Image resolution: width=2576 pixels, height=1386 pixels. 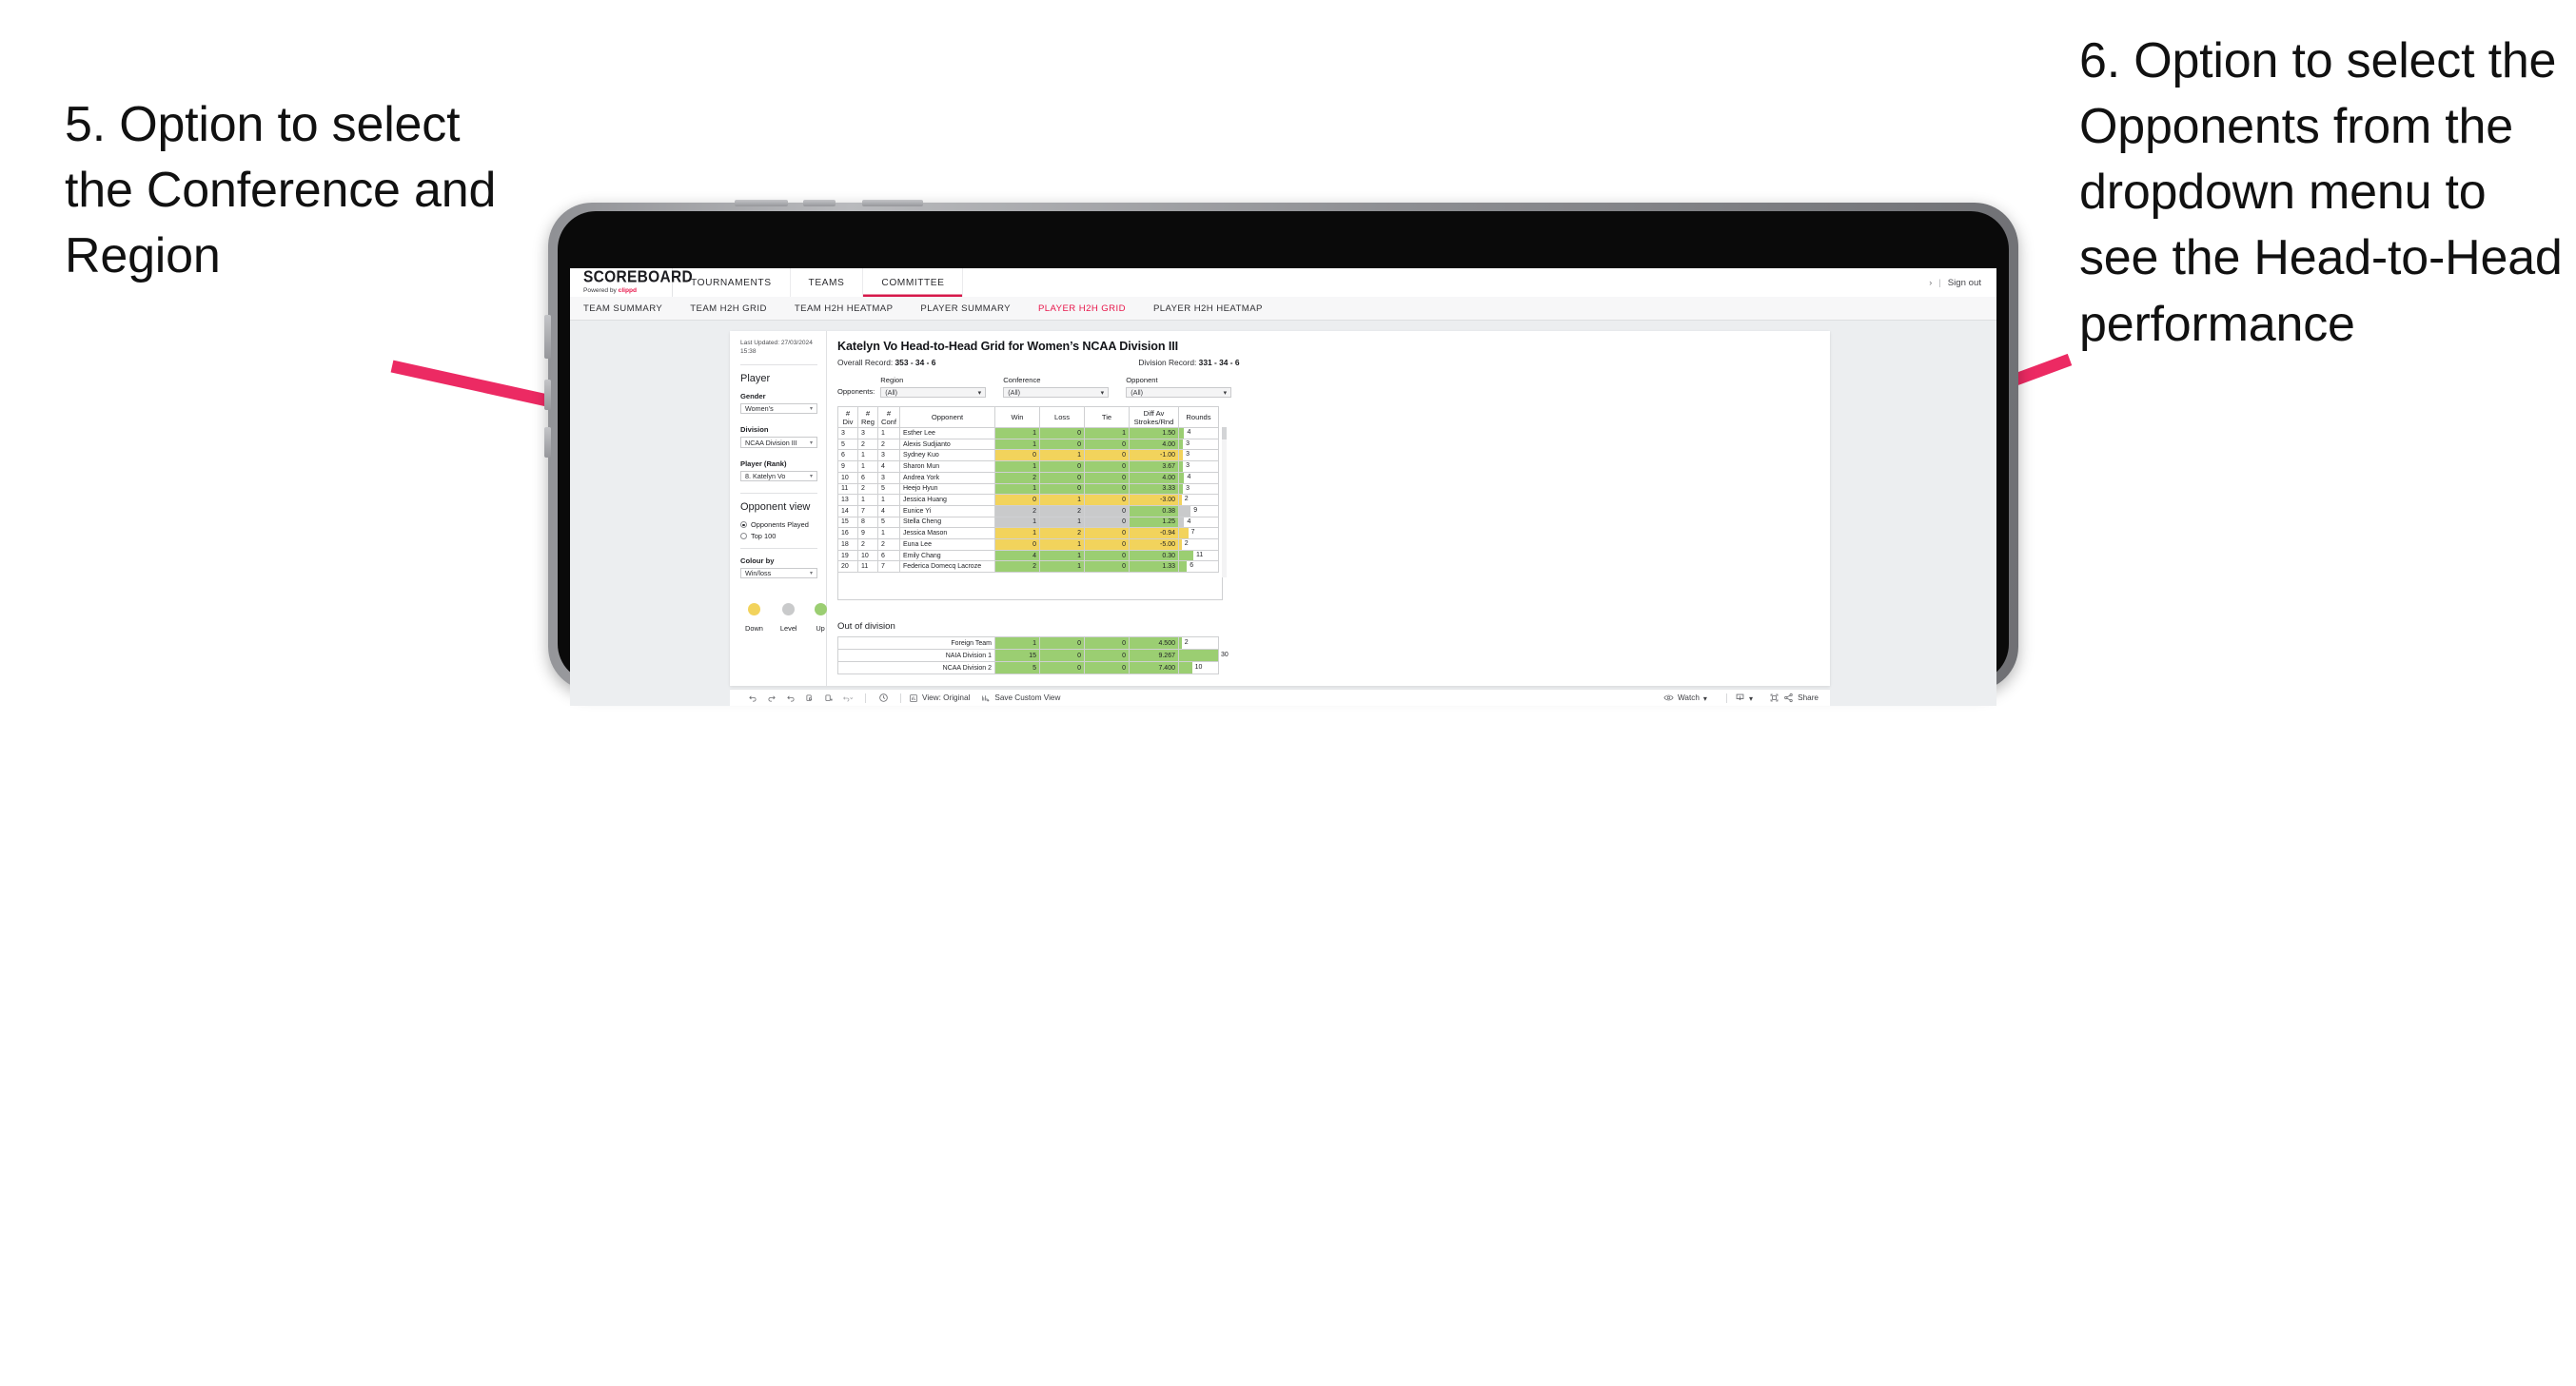 I want to click on cell-0: 15, so click(x=847, y=522).